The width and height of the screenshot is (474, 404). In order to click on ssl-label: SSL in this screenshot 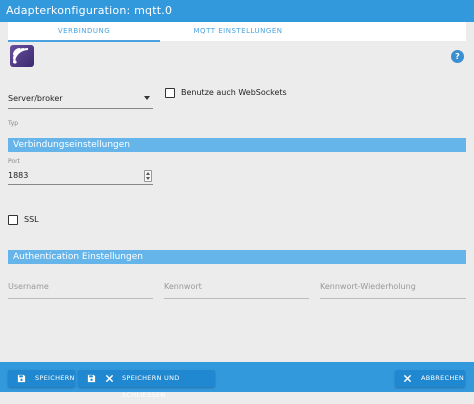, I will do `click(31, 219)`.